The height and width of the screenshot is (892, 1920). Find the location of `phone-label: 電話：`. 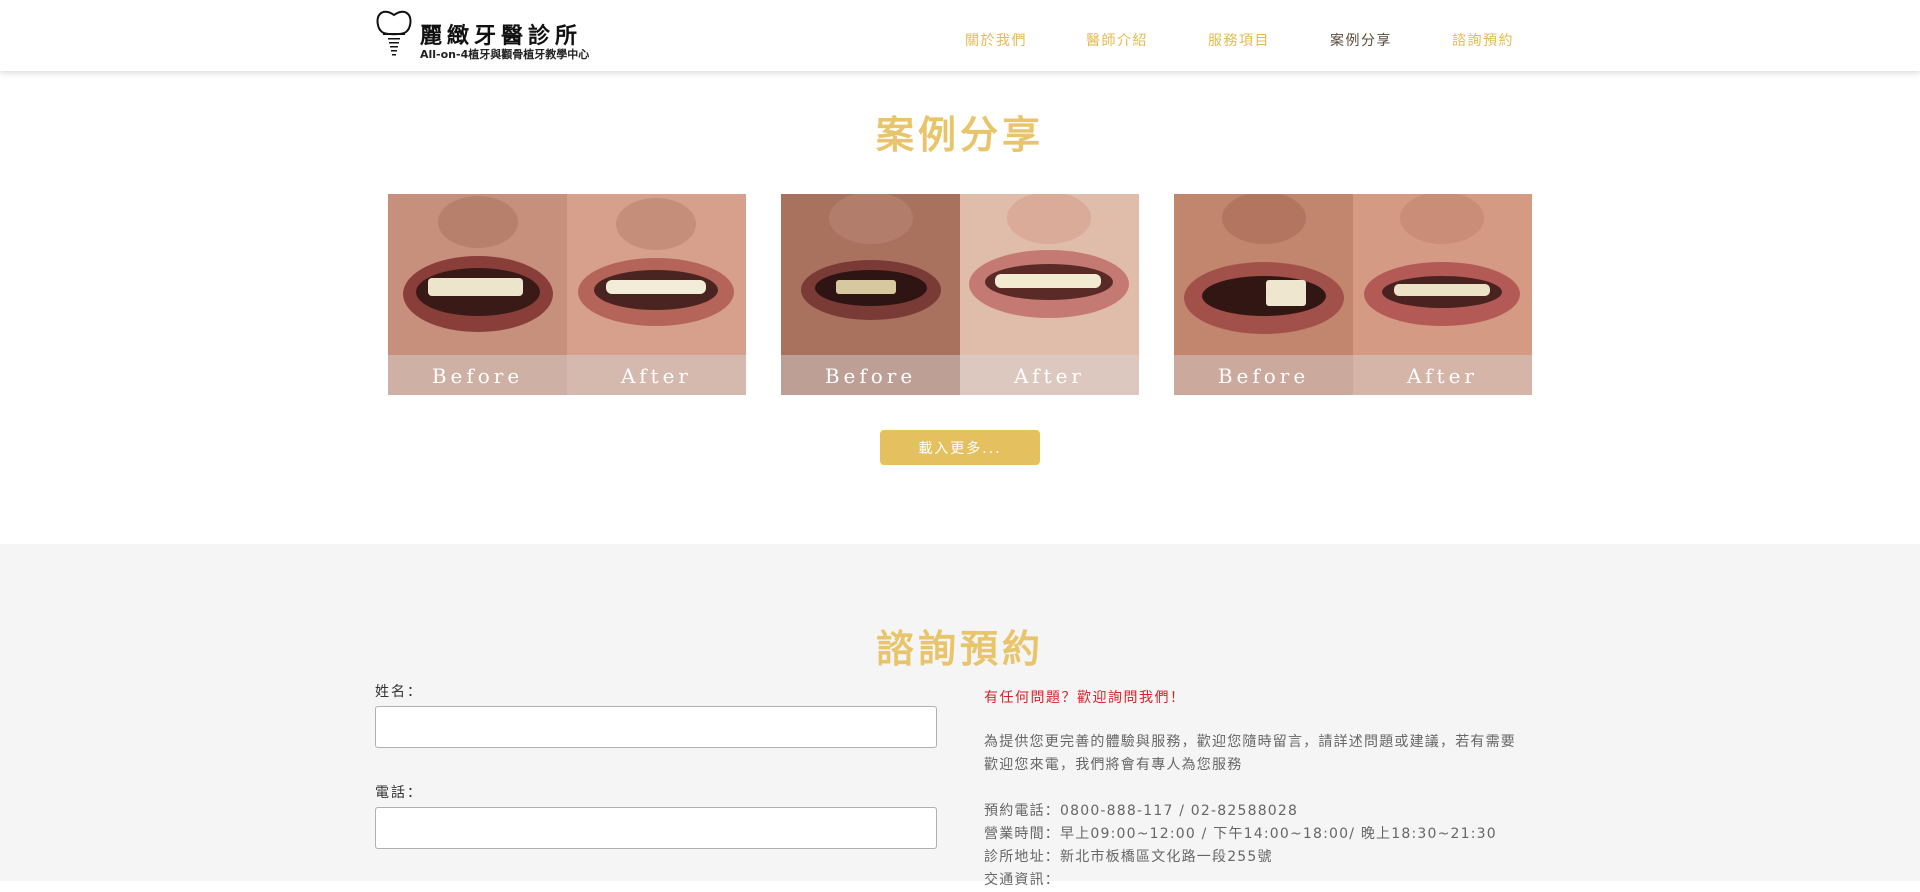

phone-label: 電話： is located at coordinates (399, 793).